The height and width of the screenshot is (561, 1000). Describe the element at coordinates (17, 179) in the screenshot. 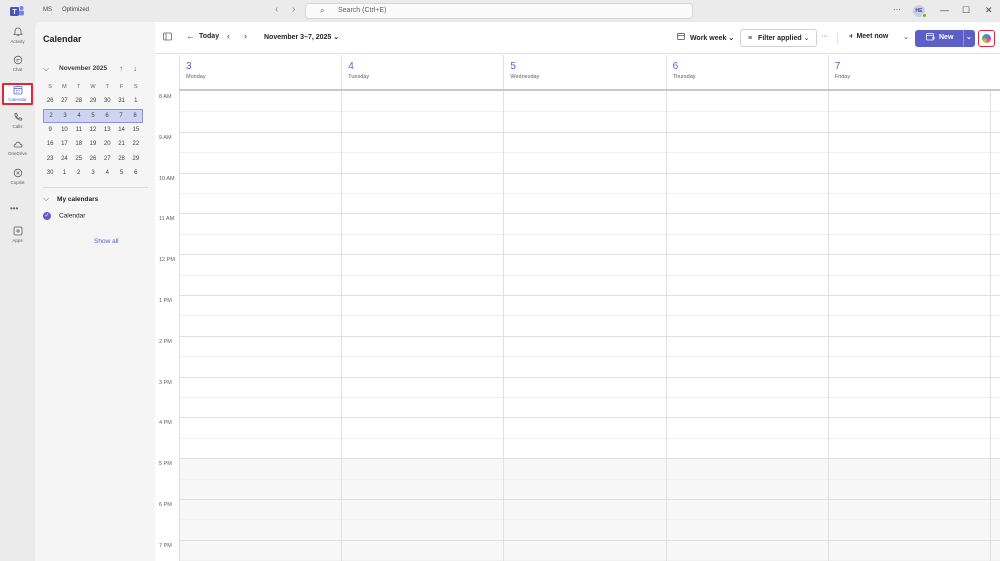

I see `rail-item-copilot: Copilot` at that location.